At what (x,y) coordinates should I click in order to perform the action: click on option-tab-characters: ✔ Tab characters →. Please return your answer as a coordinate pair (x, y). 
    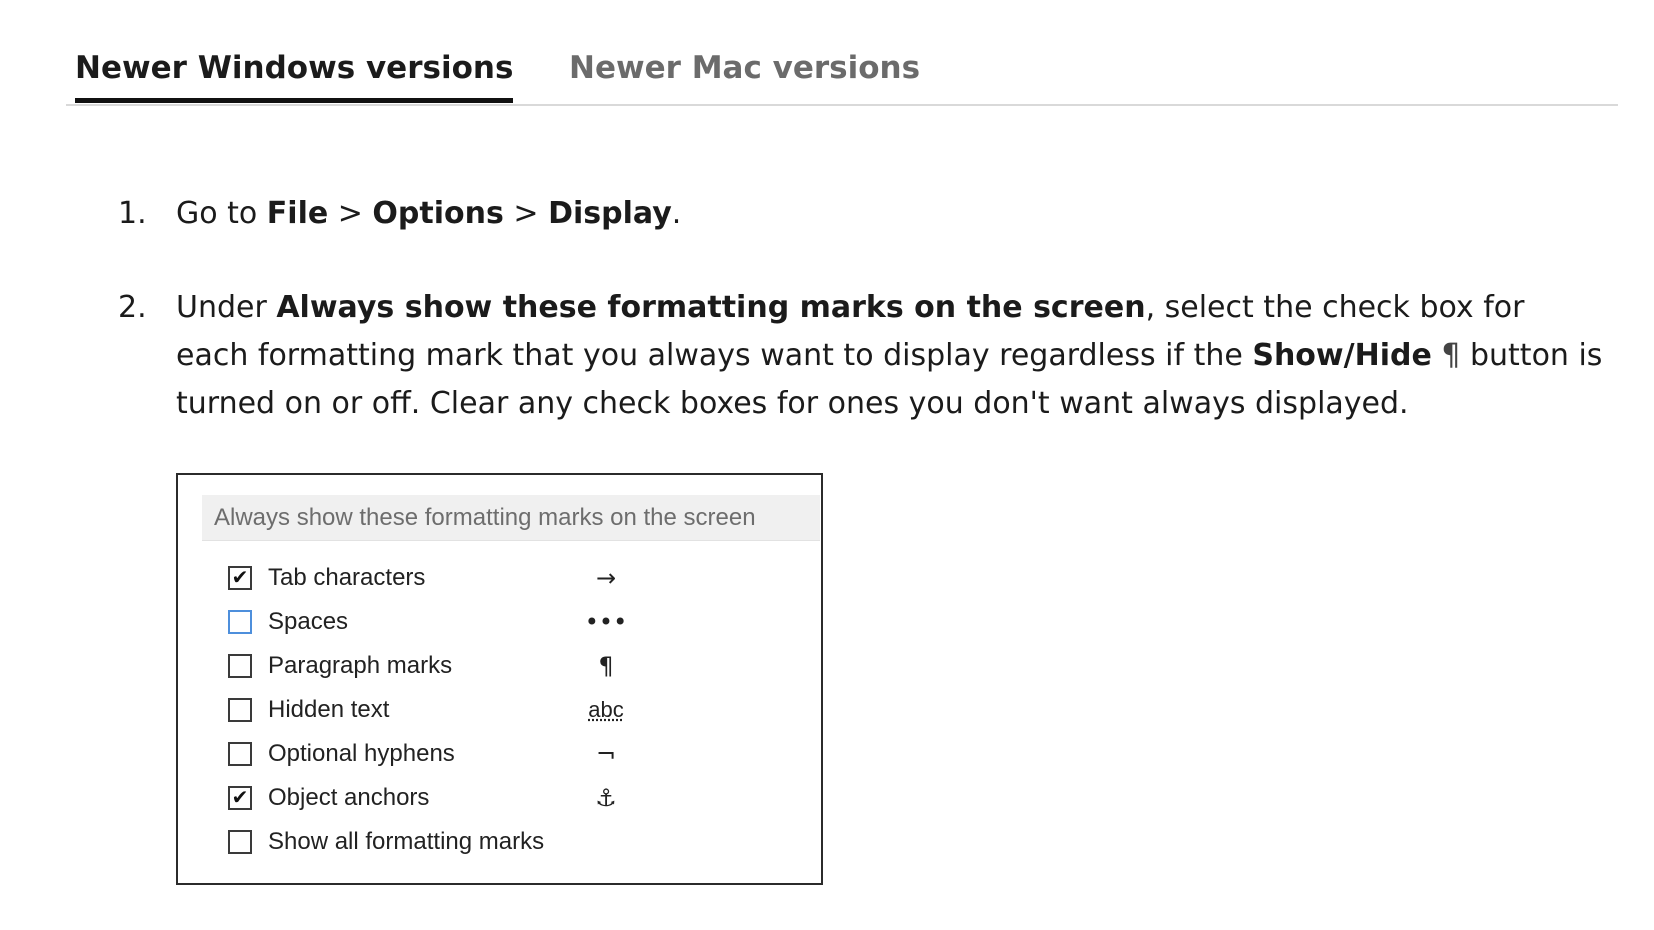
    Looking at the image, I should click on (508, 578).